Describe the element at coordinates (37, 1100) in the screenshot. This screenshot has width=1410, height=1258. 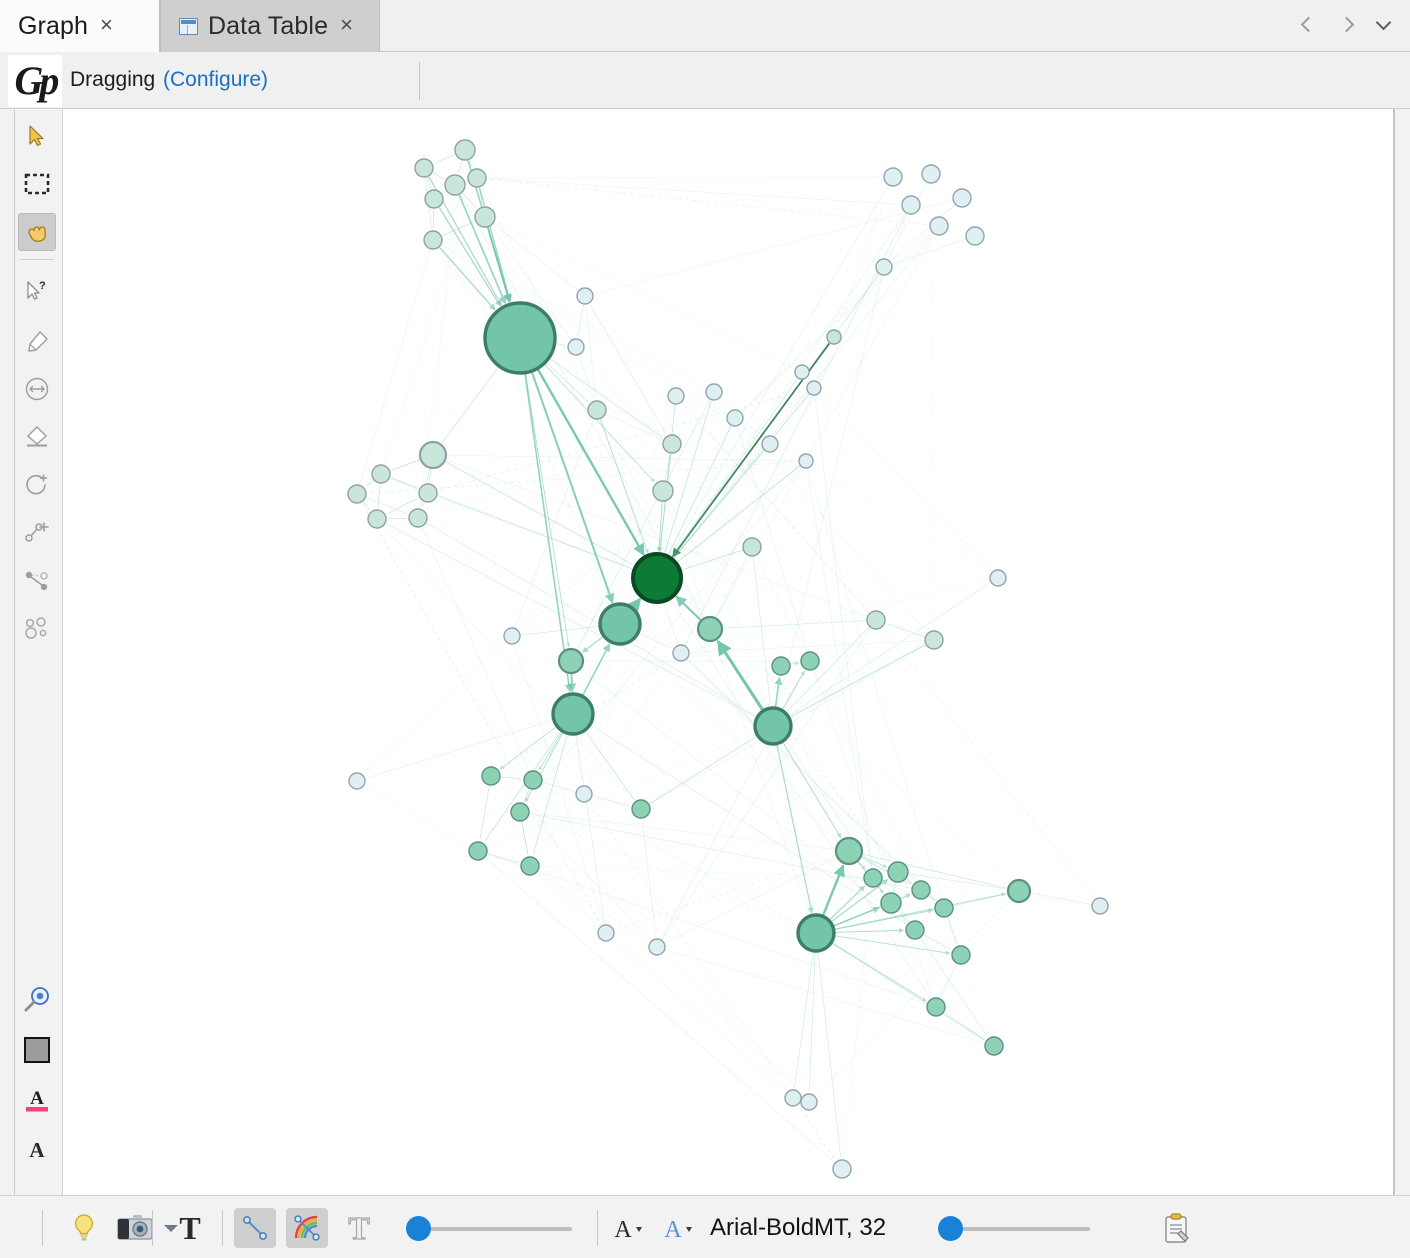
I see `node-label-color-tool: A` at that location.